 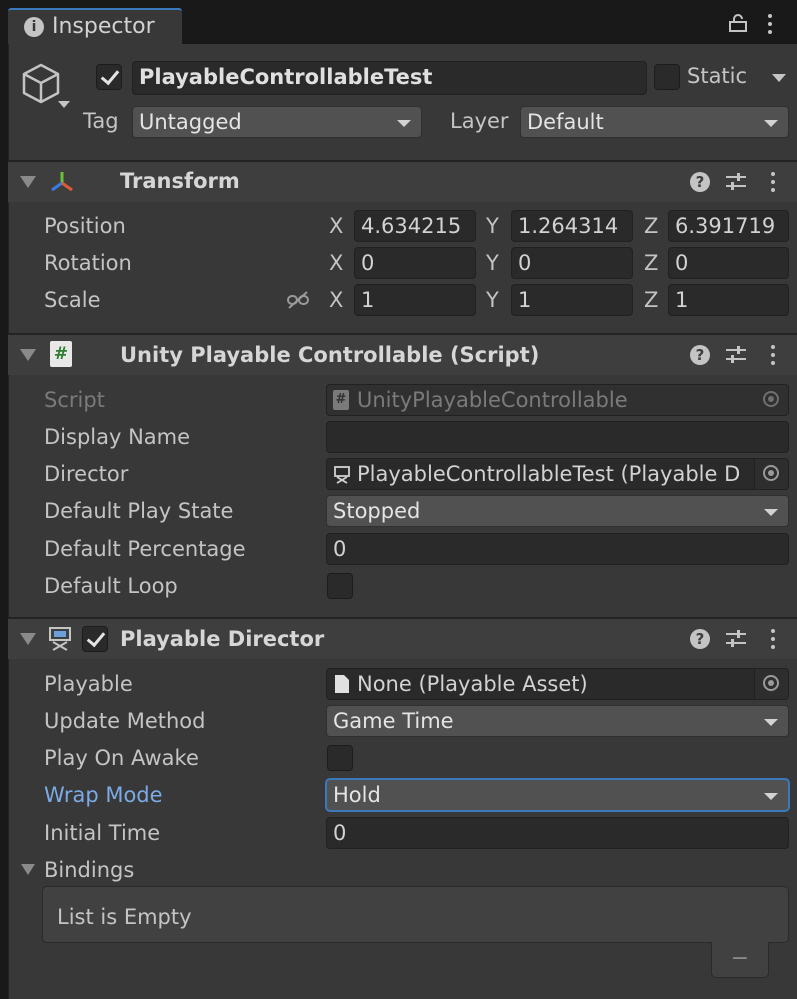 I want to click on active-toggle, so click(x=109, y=77).